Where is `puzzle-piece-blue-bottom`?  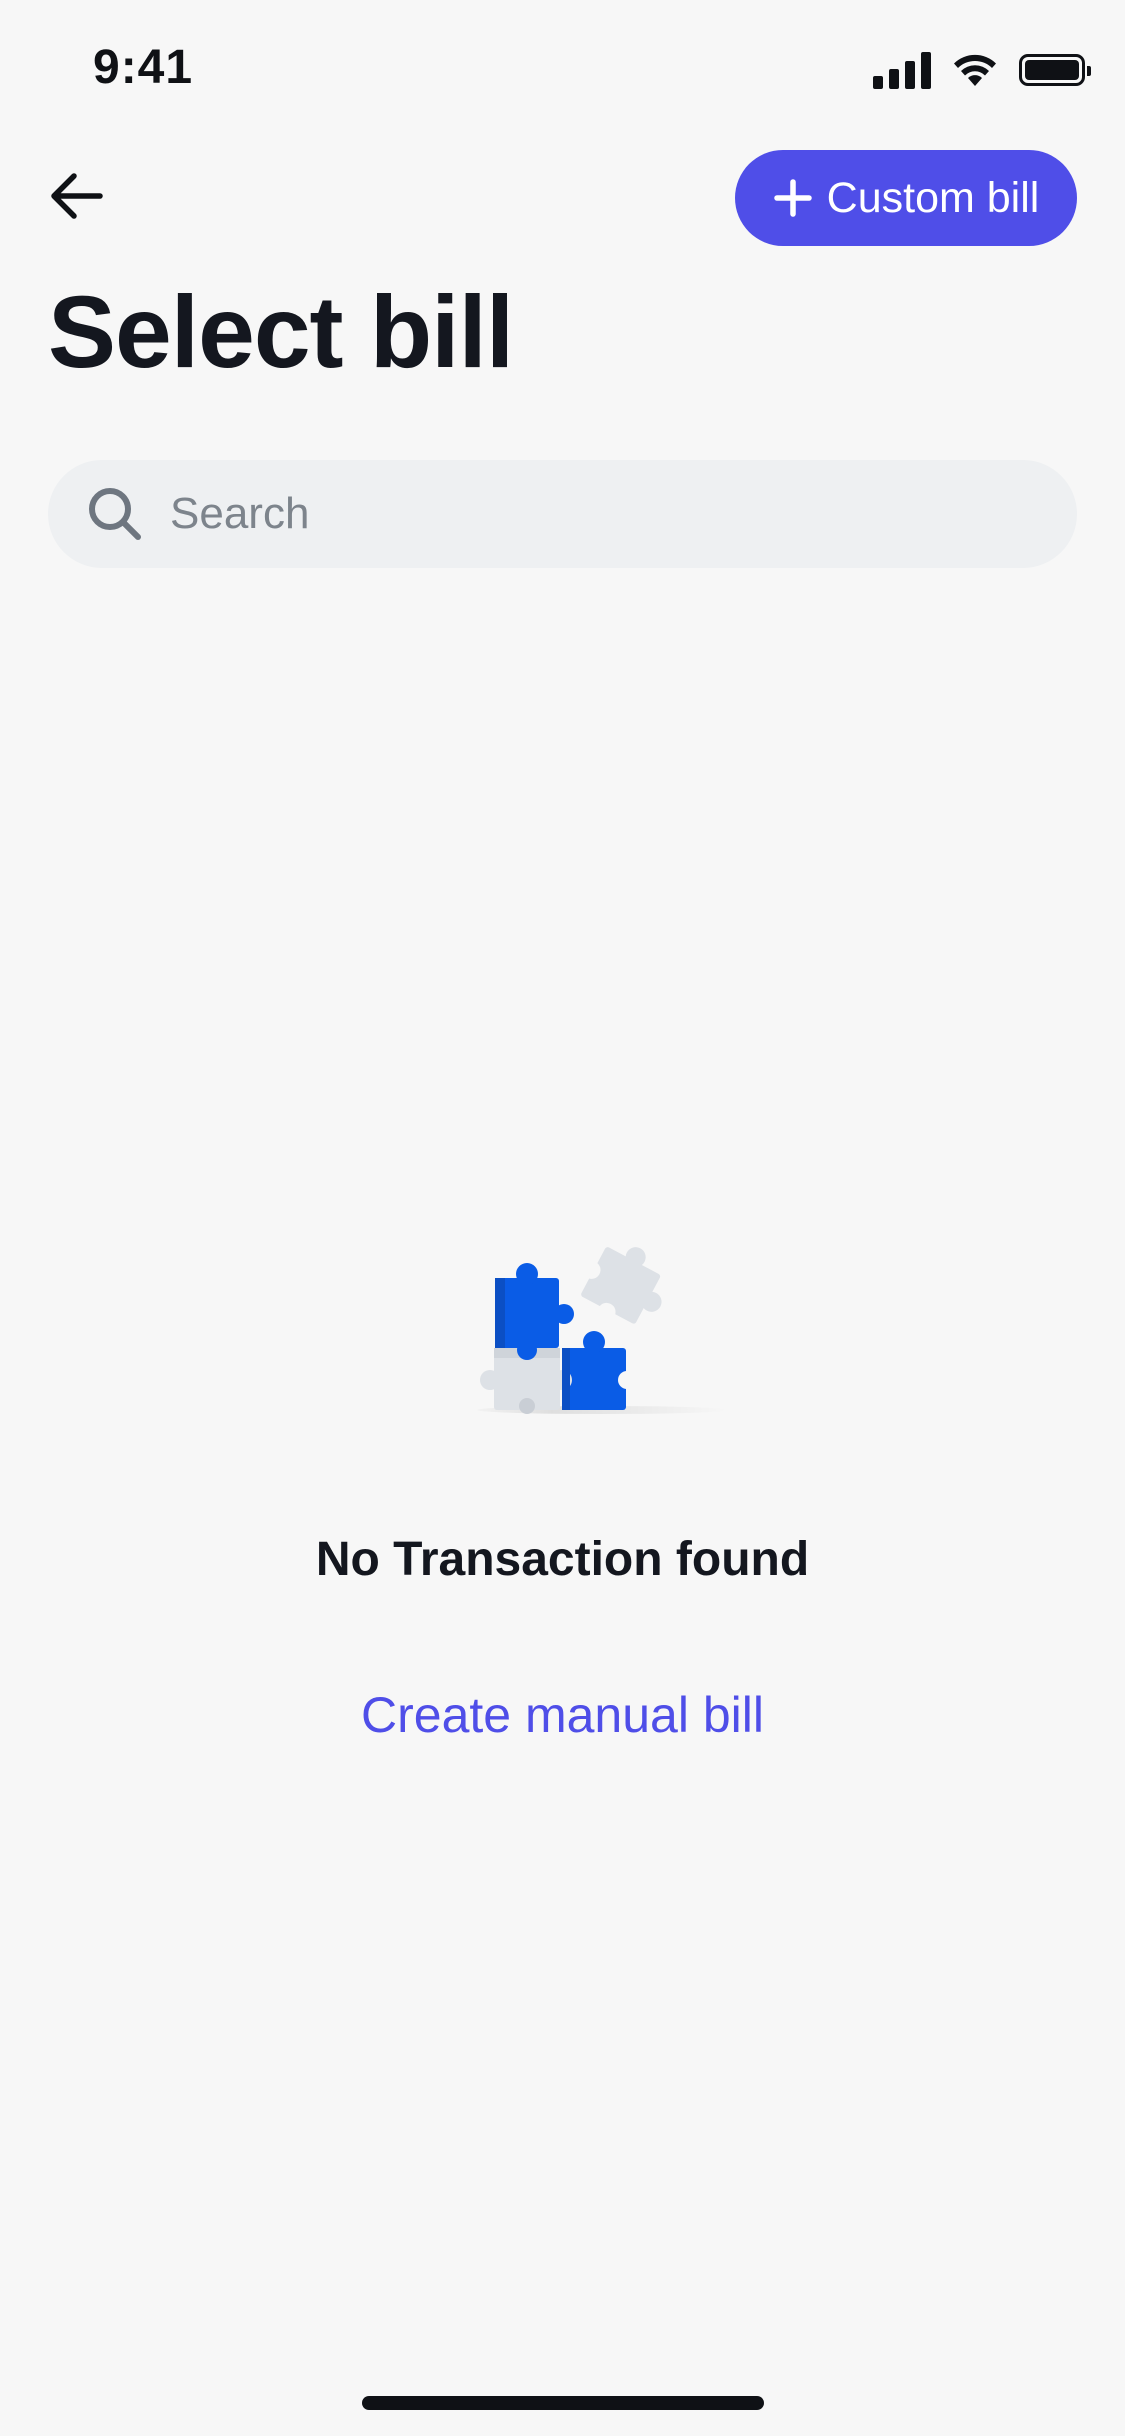
puzzle-piece-blue-bottom is located at coordinates (594, 1370).